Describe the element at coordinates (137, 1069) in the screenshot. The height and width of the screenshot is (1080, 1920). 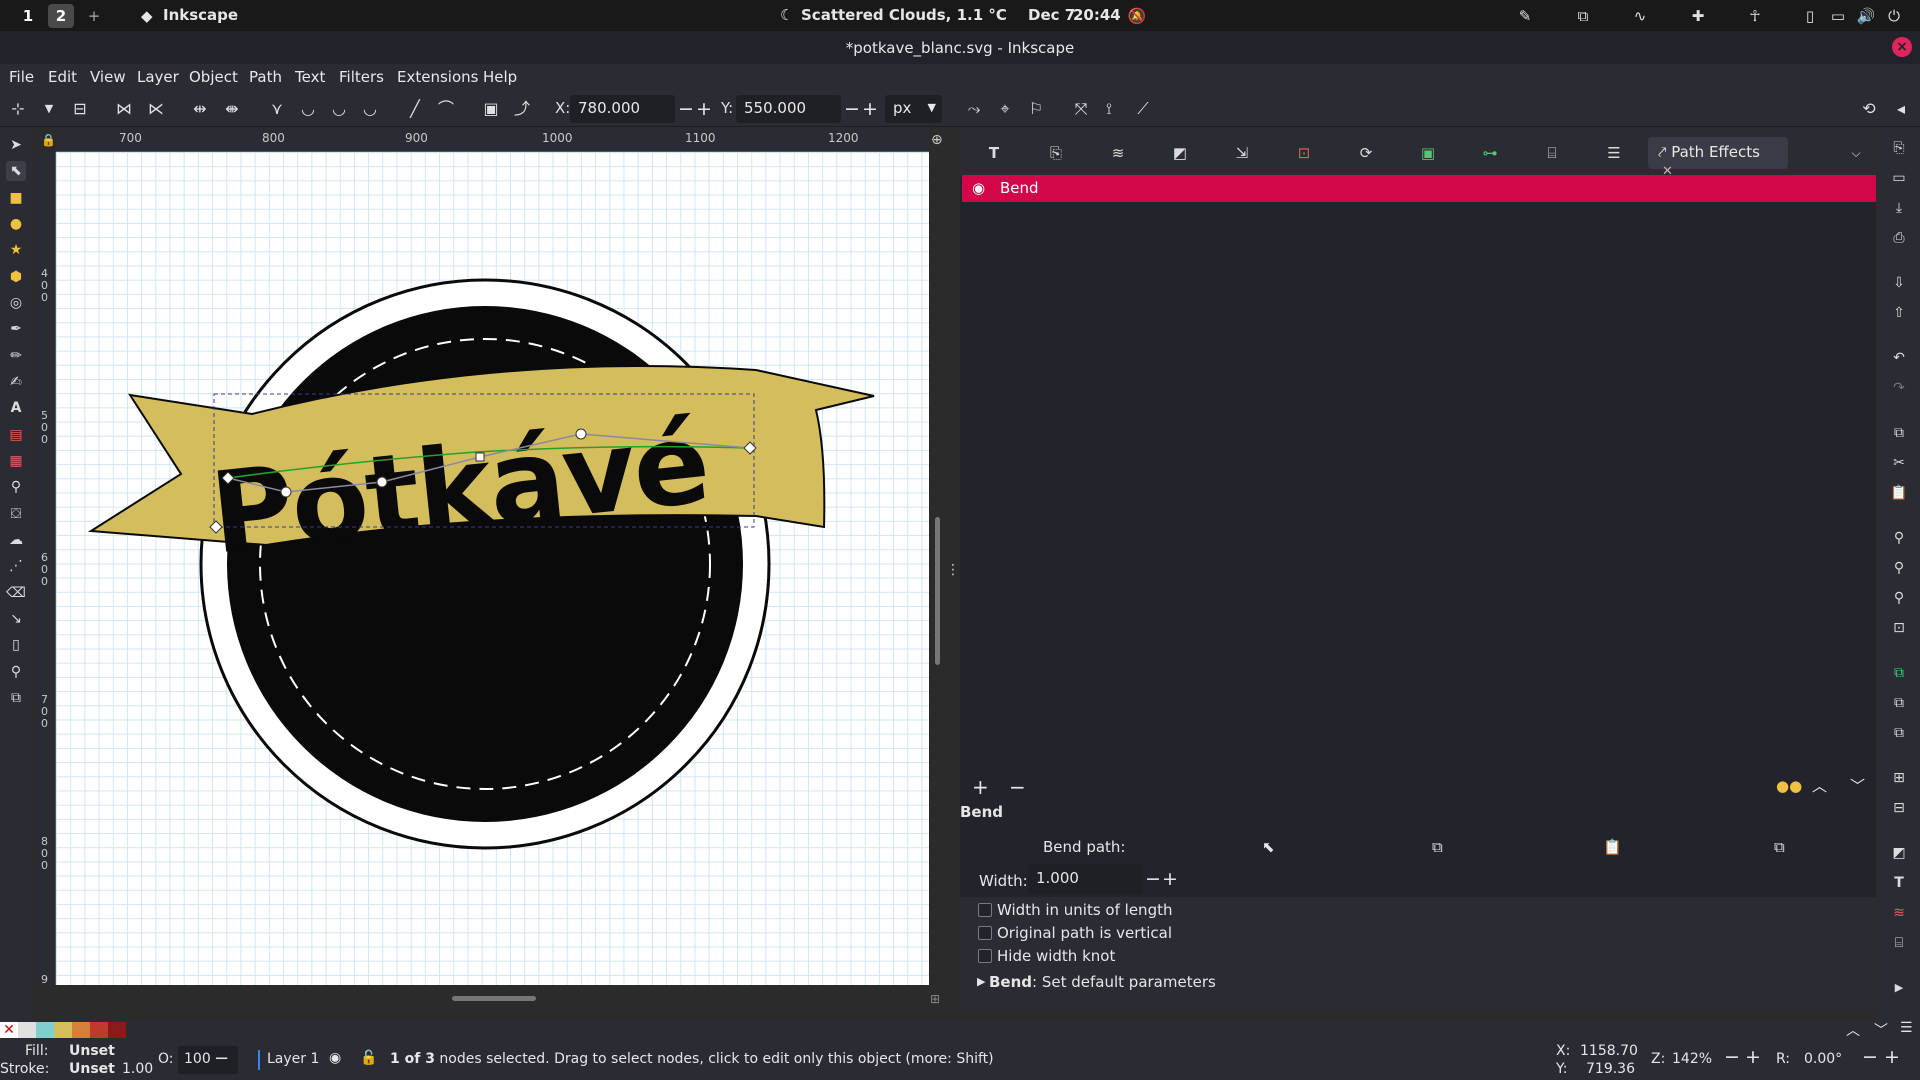
I see `stroke-width-value: 1.00` at that location.